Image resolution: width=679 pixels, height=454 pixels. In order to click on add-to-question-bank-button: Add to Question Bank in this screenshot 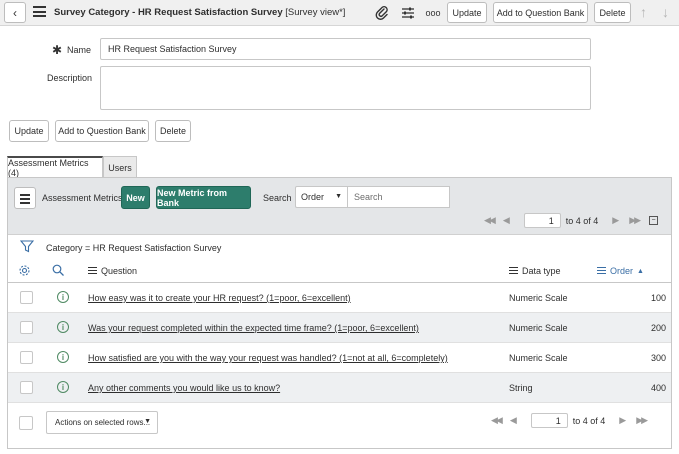, I will do `click(102, 131)`.